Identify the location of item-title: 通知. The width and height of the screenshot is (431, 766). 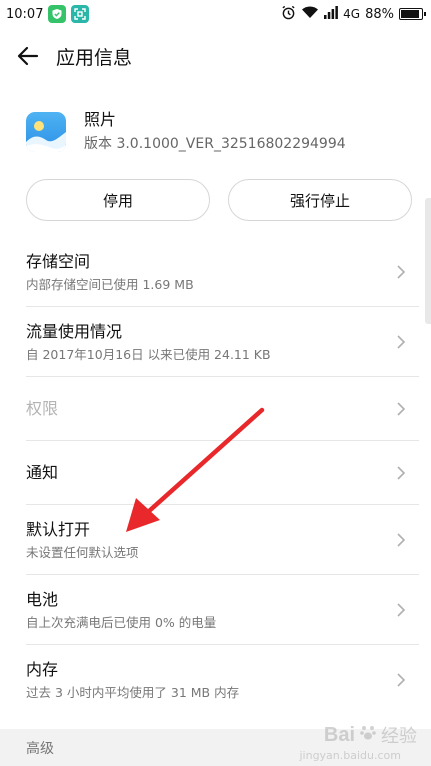
(42, 472).